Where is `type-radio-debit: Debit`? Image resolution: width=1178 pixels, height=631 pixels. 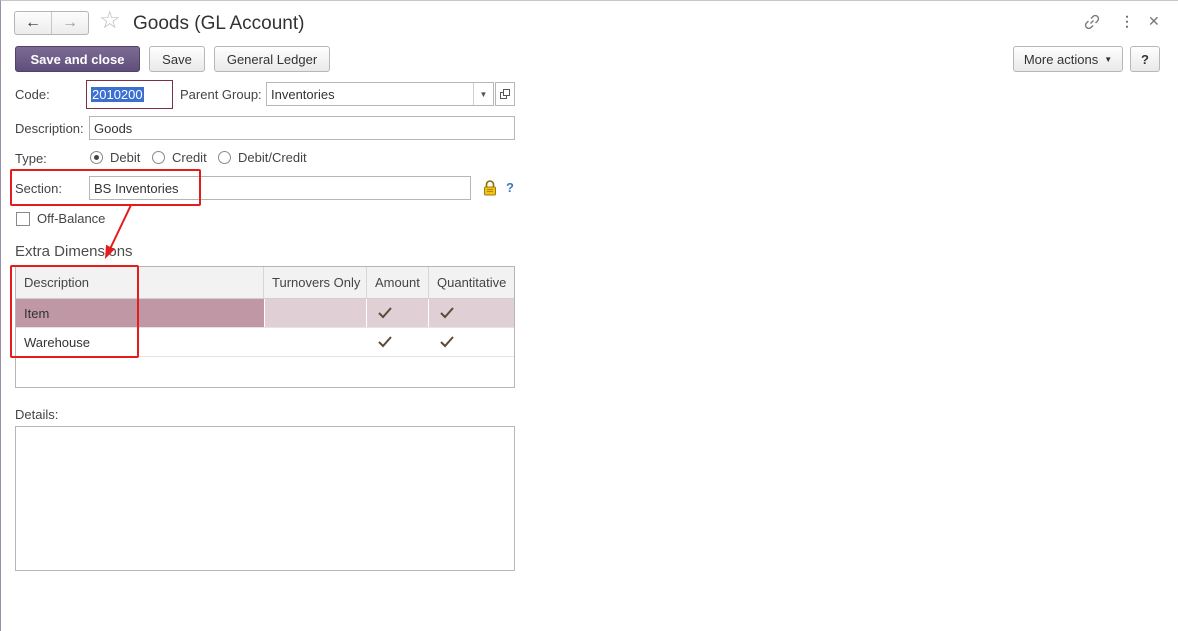 type-radio-debit: Debit is located at coordinates (115, 157).